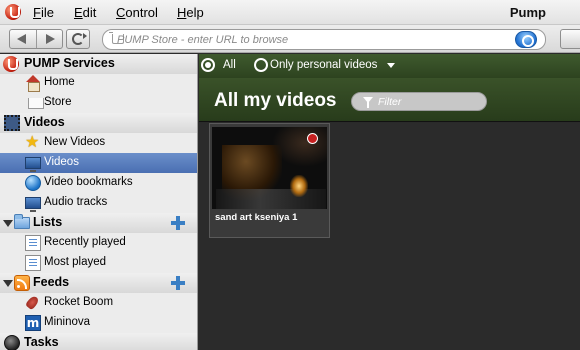  What do you see at coordinates (98, 283) in the screenshot?
I see `section-feeds: Feeds` at bounding box center [98, 283].